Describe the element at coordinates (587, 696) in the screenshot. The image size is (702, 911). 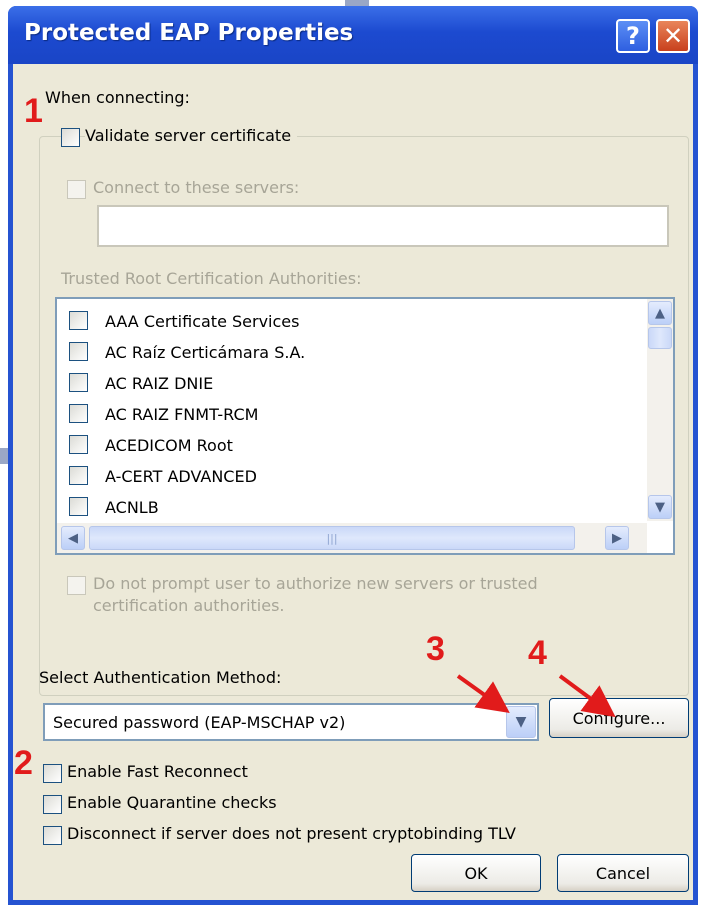
I see `arrow-to-configure` at that location.